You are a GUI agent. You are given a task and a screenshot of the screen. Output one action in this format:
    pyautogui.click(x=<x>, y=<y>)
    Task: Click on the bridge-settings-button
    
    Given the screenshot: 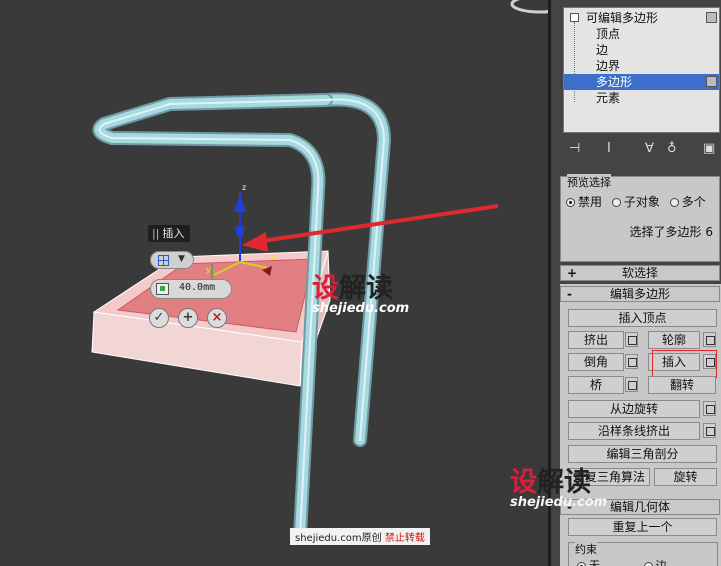 What is the action you would take?
    pyautogui.click(x=631, y=384)
    